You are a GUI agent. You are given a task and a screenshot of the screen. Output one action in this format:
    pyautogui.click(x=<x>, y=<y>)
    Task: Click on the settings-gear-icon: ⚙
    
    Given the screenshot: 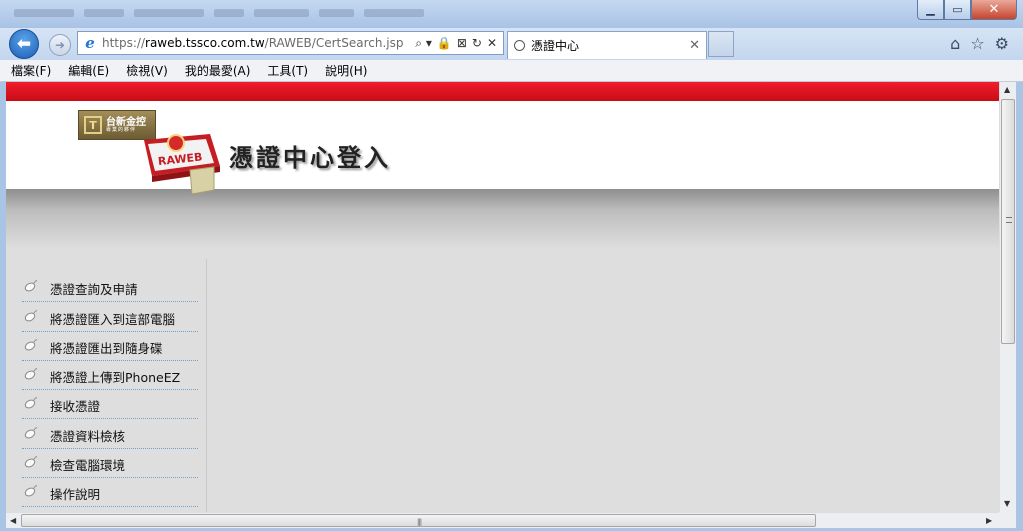 What is the action you would take?
    pyautogui.click(x=1002, y=43)
    